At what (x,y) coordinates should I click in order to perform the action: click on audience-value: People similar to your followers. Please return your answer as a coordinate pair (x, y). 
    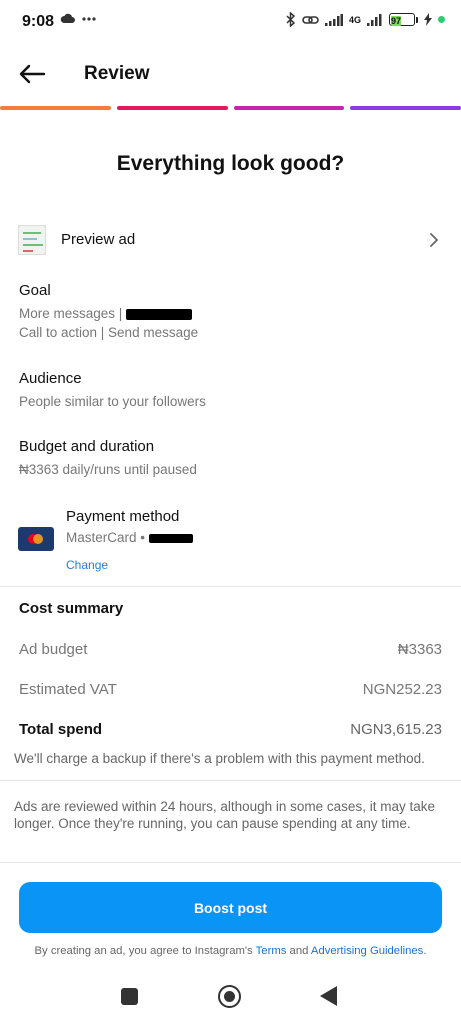
    Looking at the image, I should click on (112, 401).